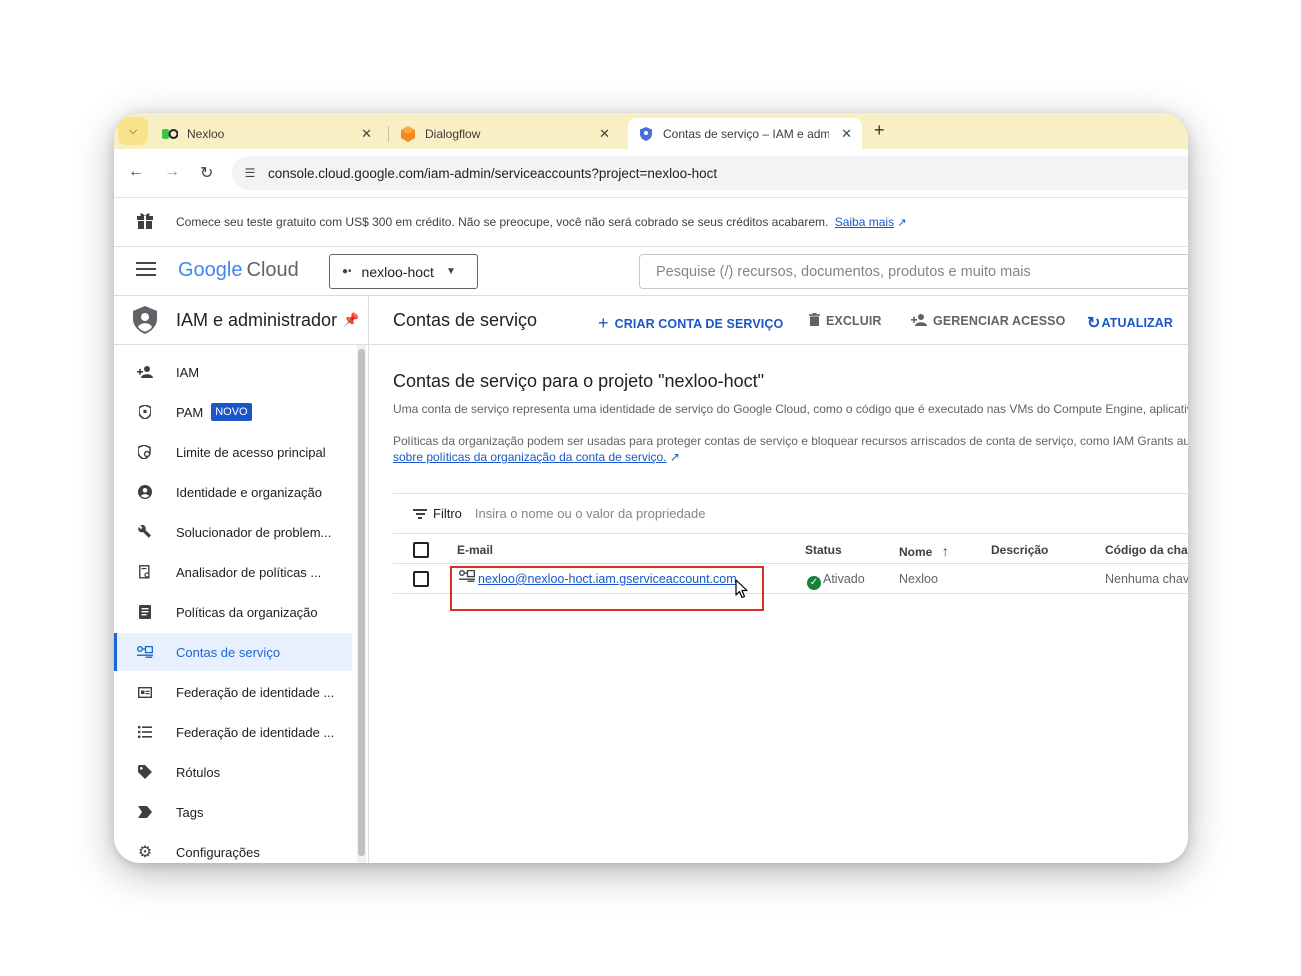 This screenshot has width=1301, height=976. I want to click on action-label: EXCLUIR, so click(854, 321).